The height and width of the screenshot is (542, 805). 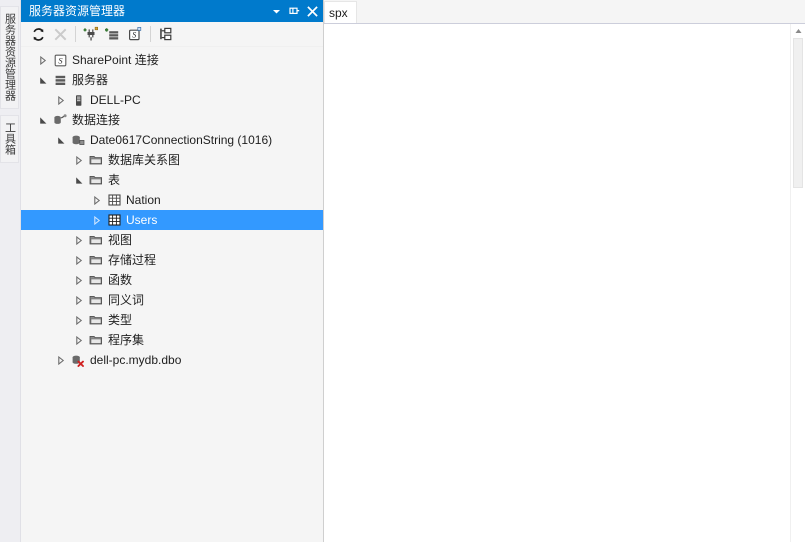 What do you see at coordinates (113, 34) in the screenshot?
I see `connect-to-server-button` at bounding box center [113, 34].